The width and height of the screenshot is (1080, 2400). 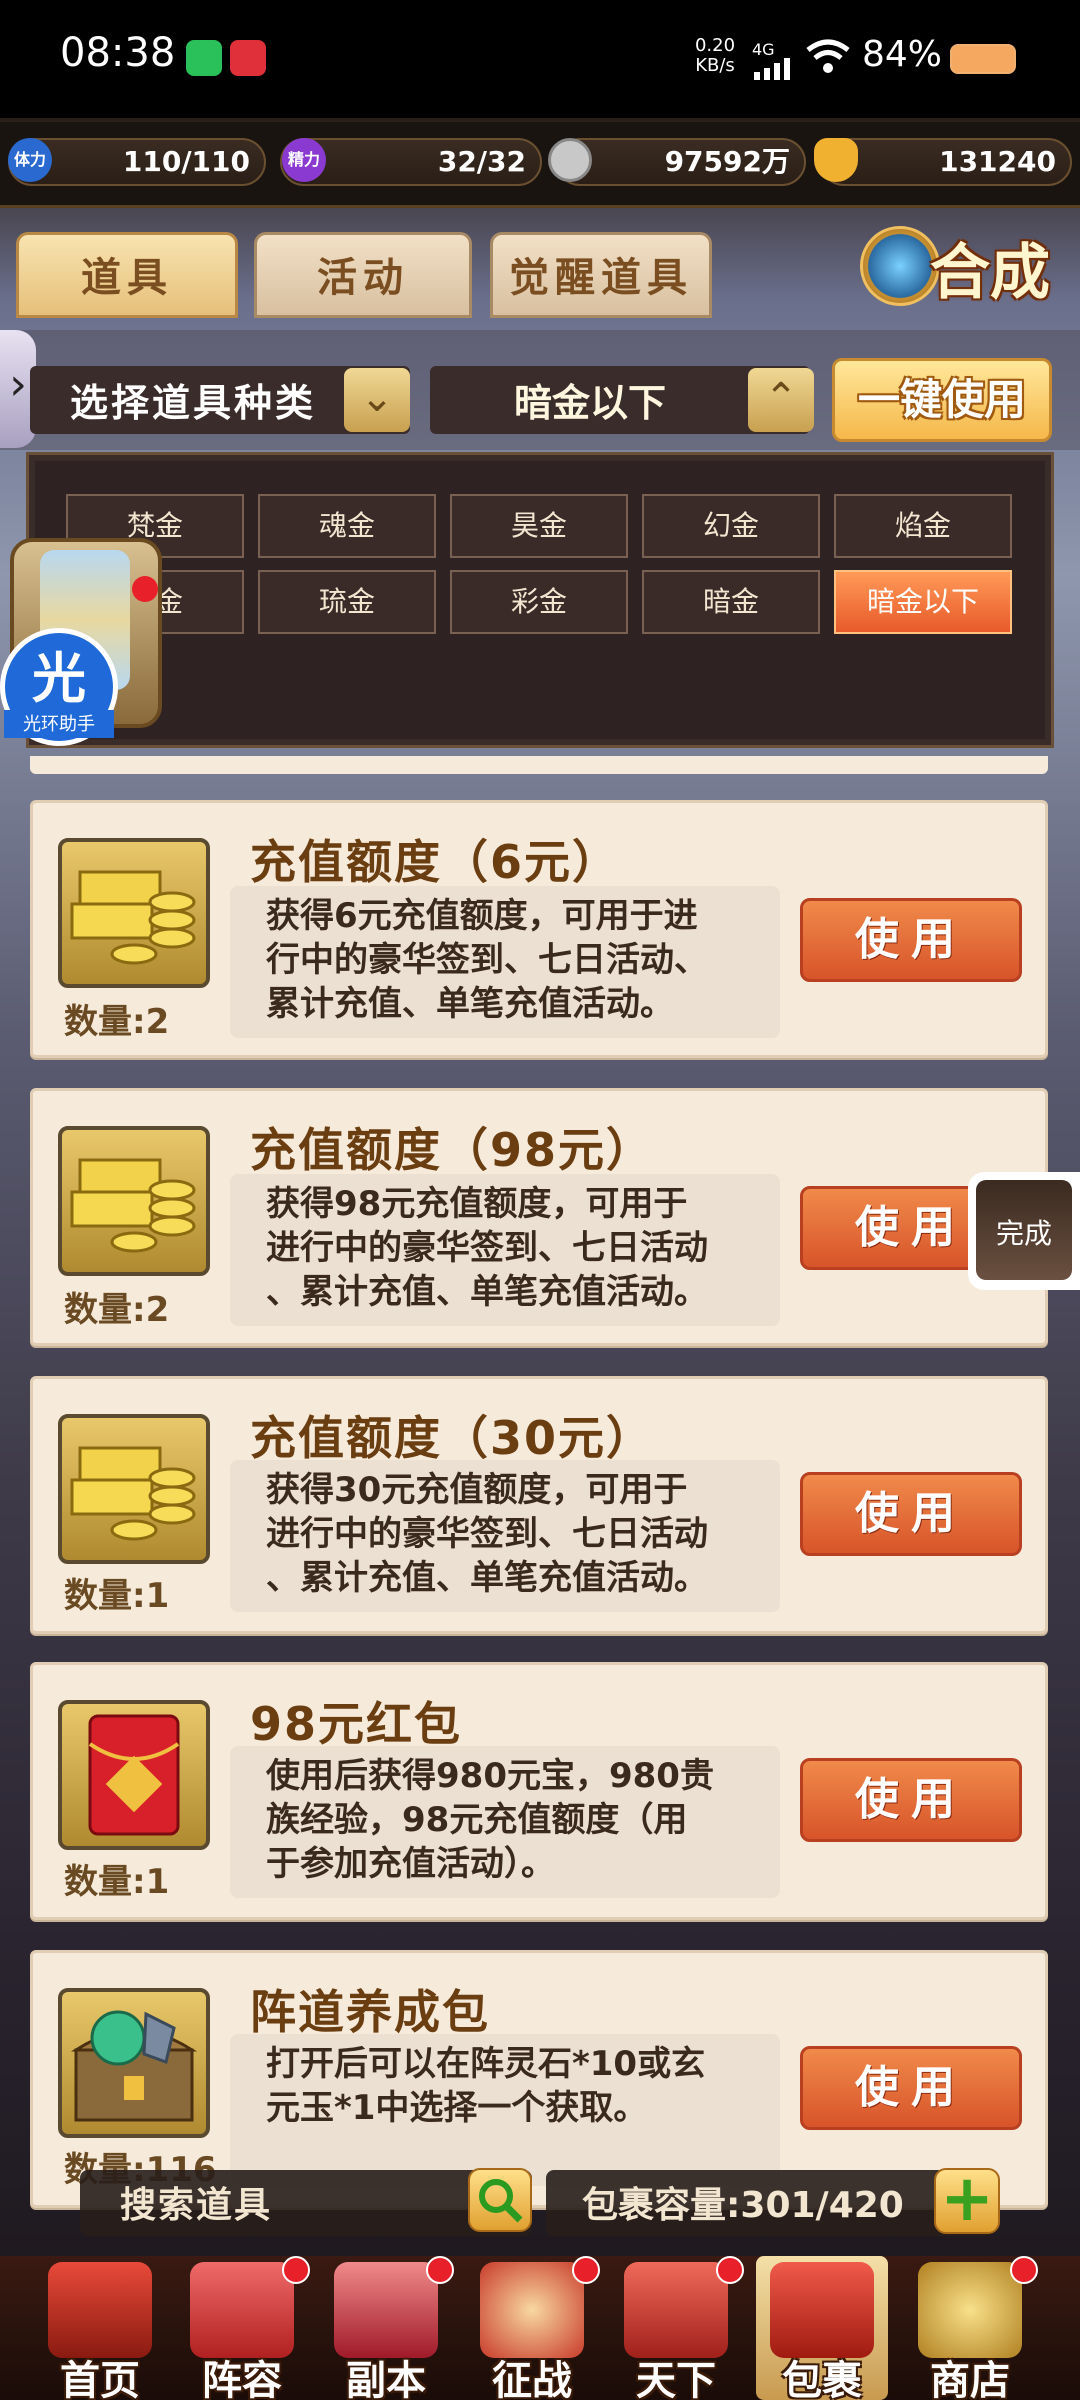 What do you see at coordinates (377, 400) in the screenshot?
I see `chevron-down-icon: ⌄` at bounding box center [377, 400].